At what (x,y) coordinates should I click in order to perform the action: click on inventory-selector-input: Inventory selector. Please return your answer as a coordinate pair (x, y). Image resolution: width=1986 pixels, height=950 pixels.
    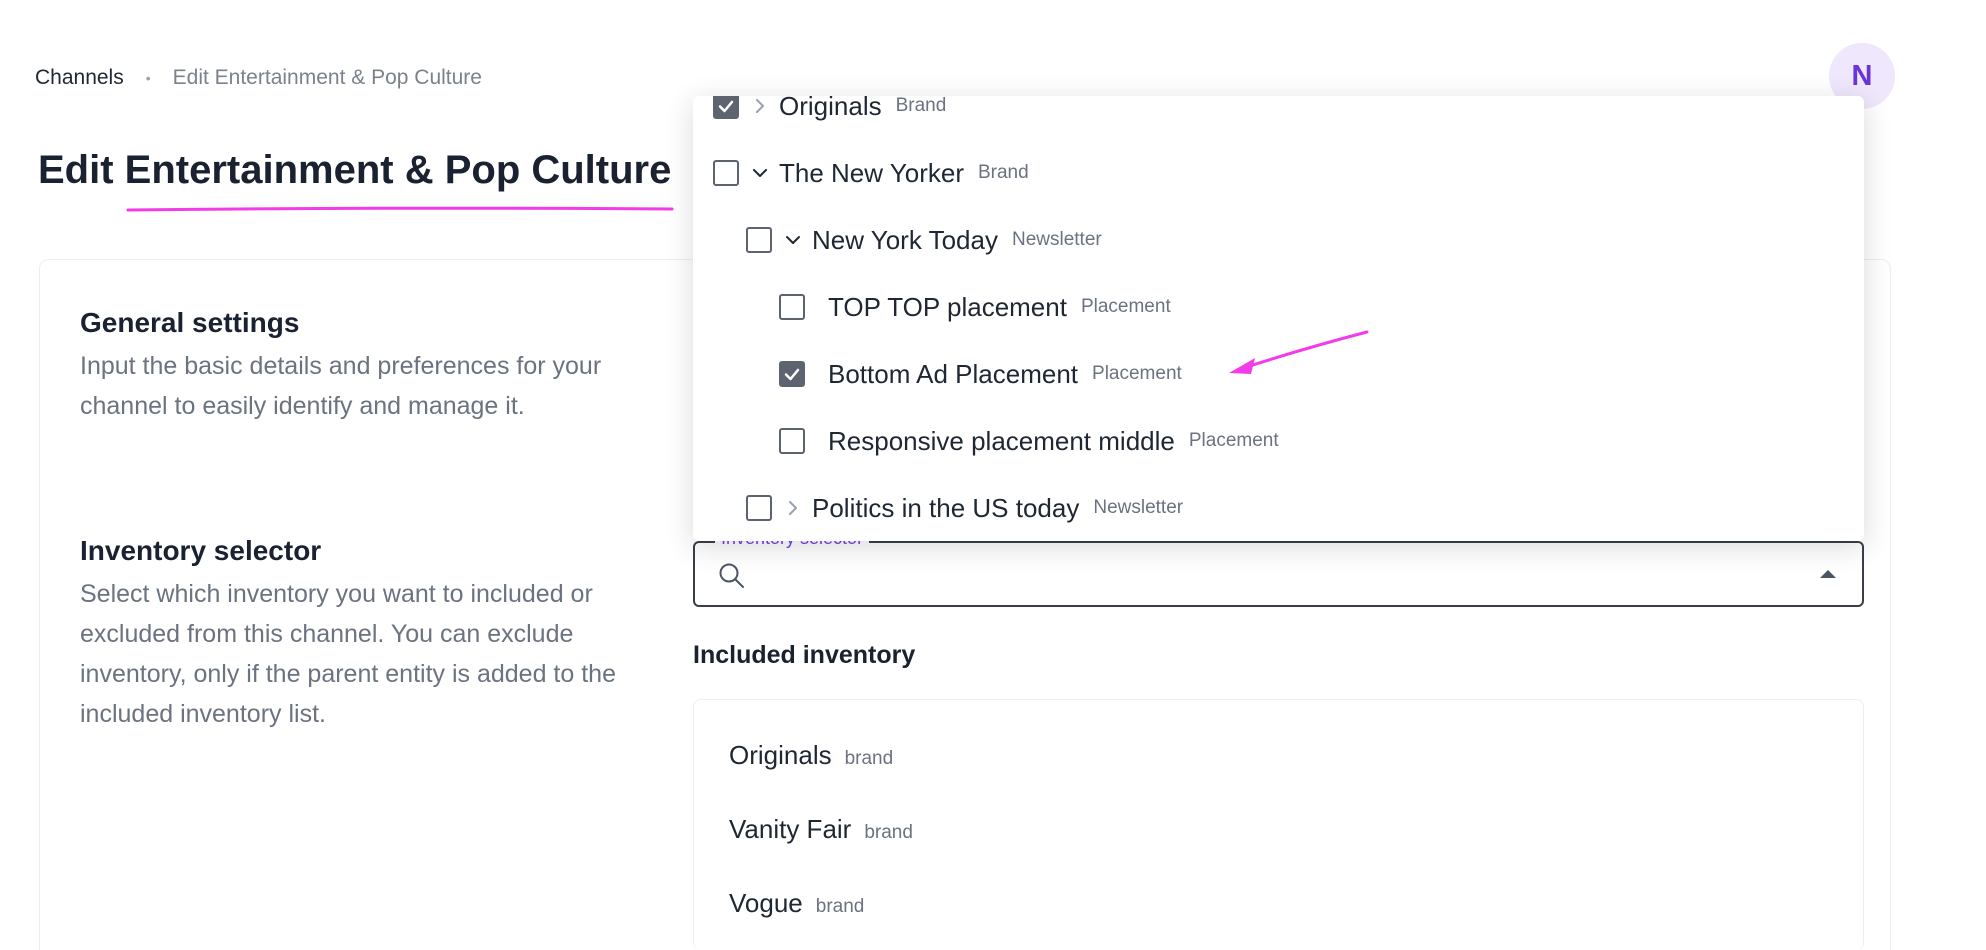
    Looking at the image, I should click on (1278, 568).